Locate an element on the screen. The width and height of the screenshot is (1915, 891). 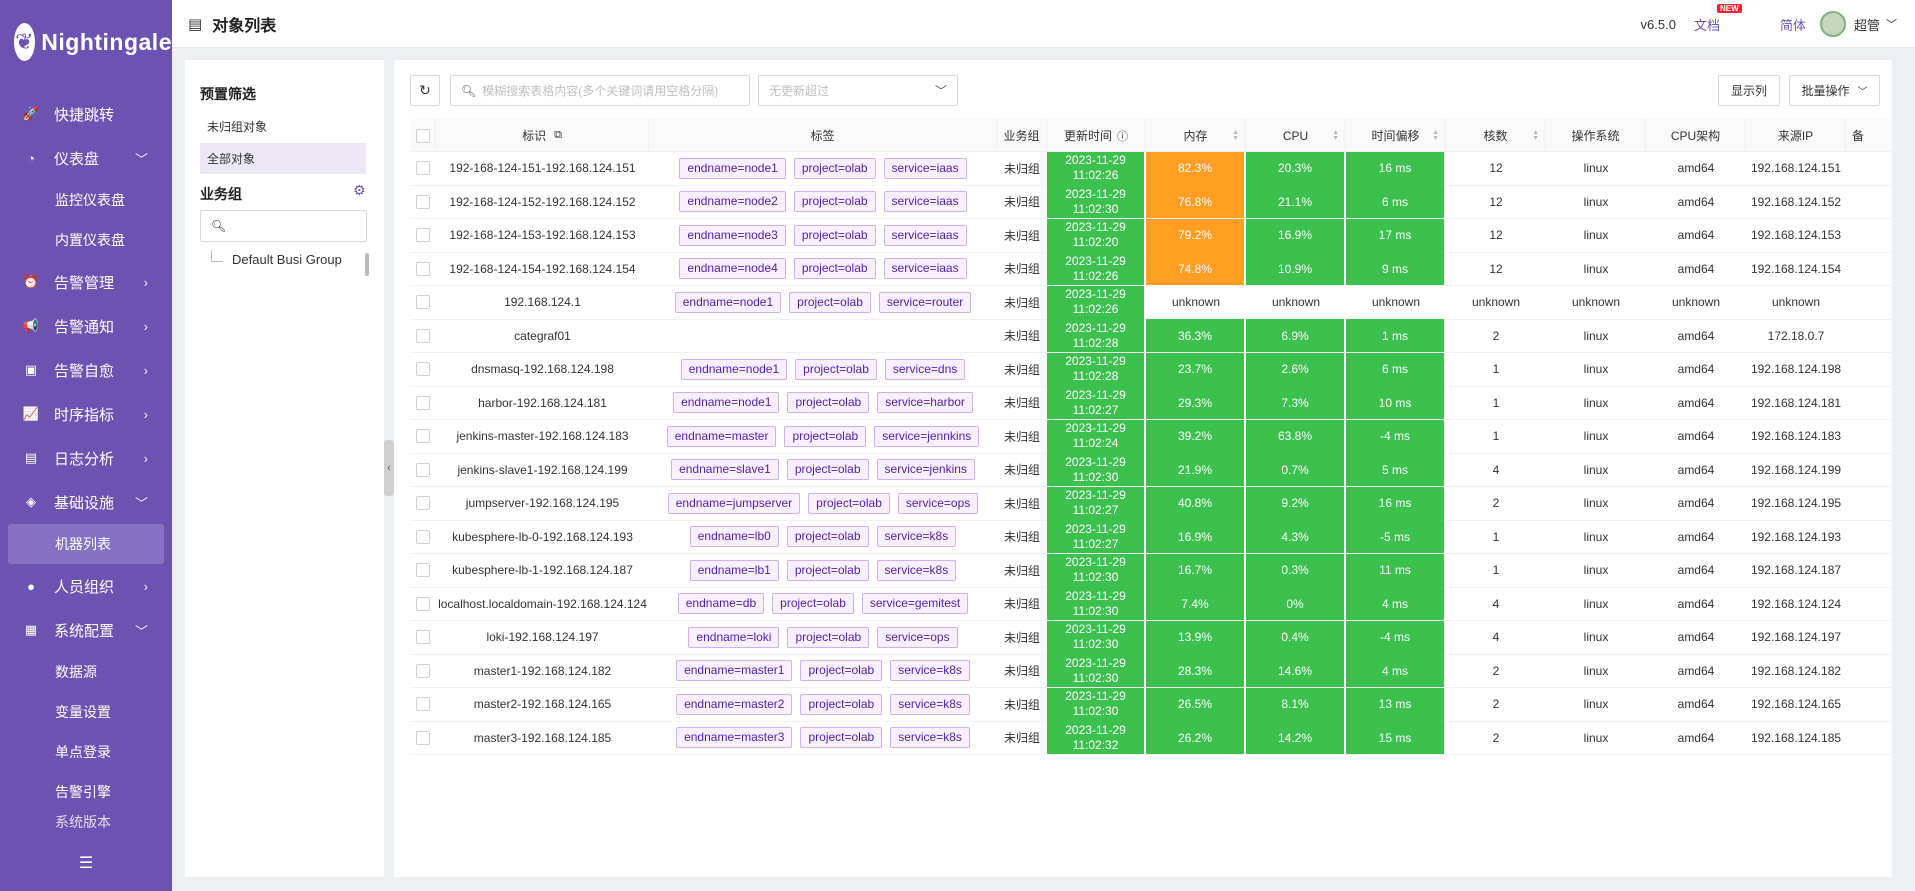
ident-text: dnsmasq-192.168.124.198 is located at coordinates (542, 369).